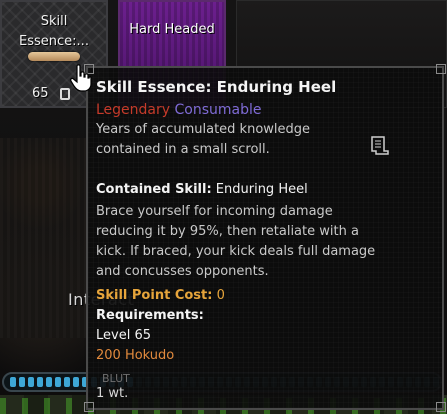  What do you see at coordinates (154, 295) in the screenshot?
I see `skill-point-cost-label: Skill Point Cost:` at bounding box center [154, 295].